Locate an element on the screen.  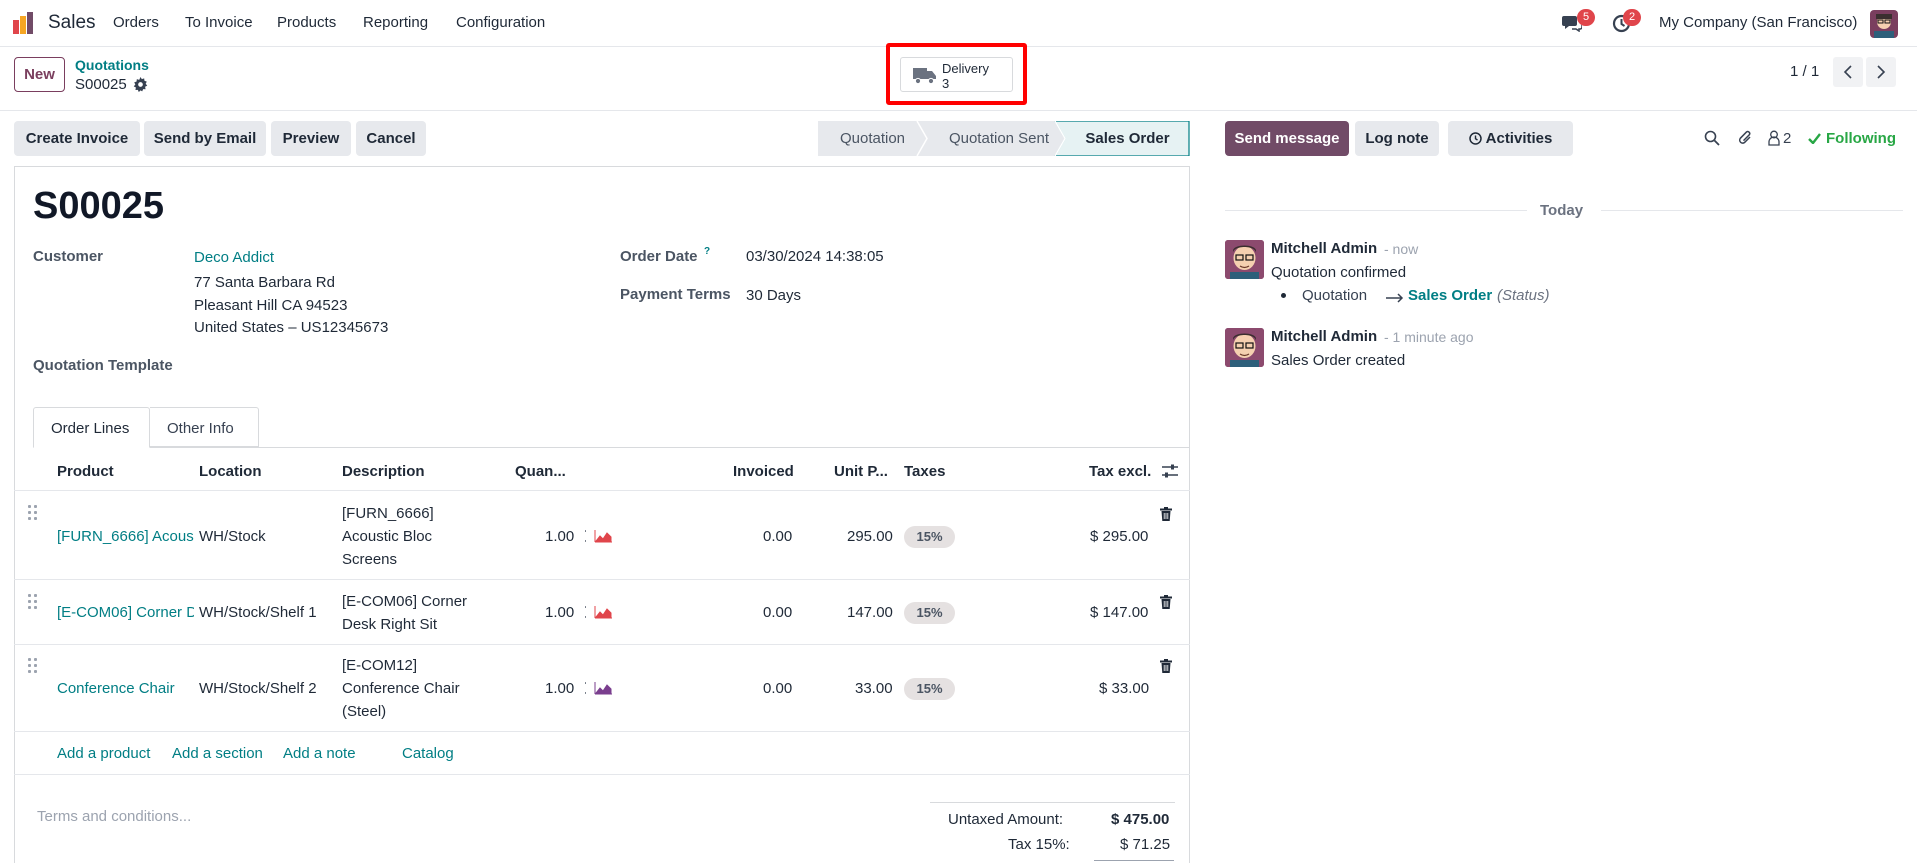
row-1-description-3: Screens is located at coordinates (369, 559).